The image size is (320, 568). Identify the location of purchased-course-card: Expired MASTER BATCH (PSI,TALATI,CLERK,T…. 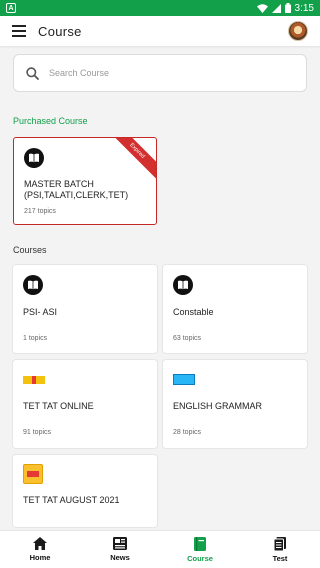
(85, 181).